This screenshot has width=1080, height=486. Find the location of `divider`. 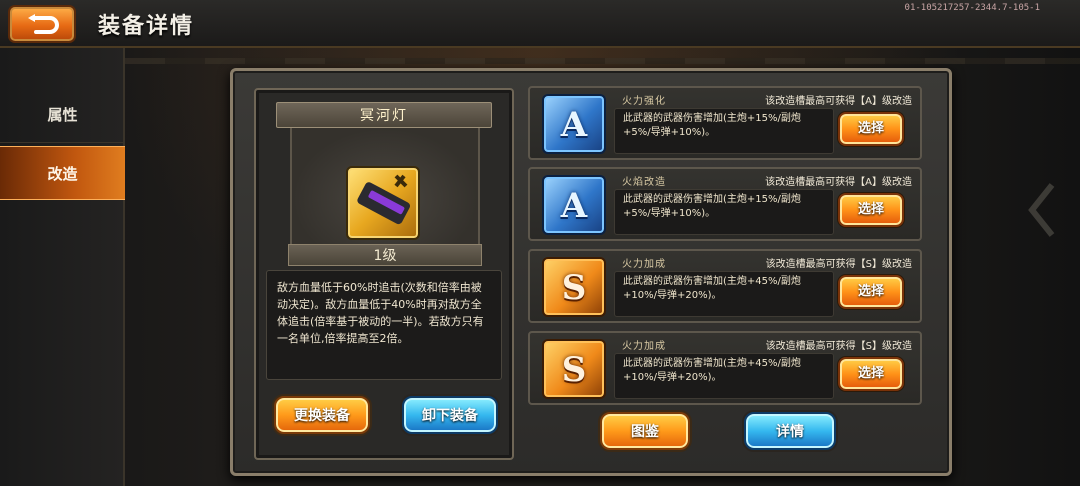

divider is located at coordinates (62, 142).